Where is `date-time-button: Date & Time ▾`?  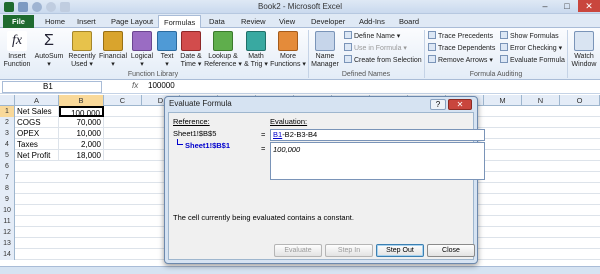
date-time-button: Date & Time ▾ is located at coordinates (191, 50).